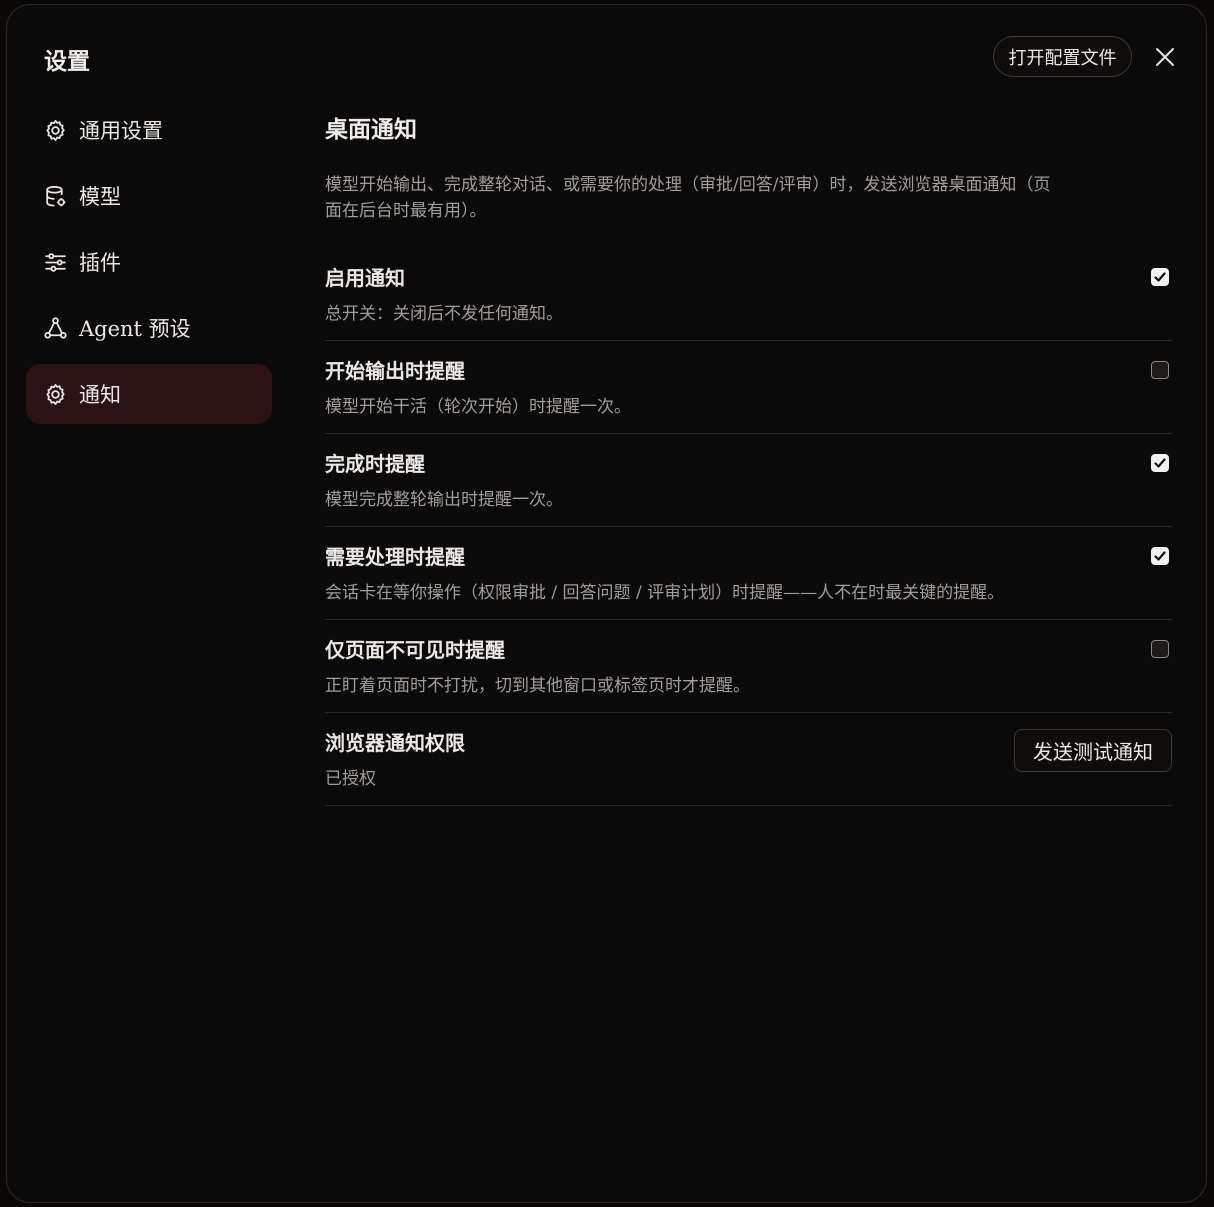 The width and height of the screenshot is (1214, 1207). Describe the element at coordinates (395, 371) in the screenshot. I see `setting-title: 开始输出时提醒` at that location.